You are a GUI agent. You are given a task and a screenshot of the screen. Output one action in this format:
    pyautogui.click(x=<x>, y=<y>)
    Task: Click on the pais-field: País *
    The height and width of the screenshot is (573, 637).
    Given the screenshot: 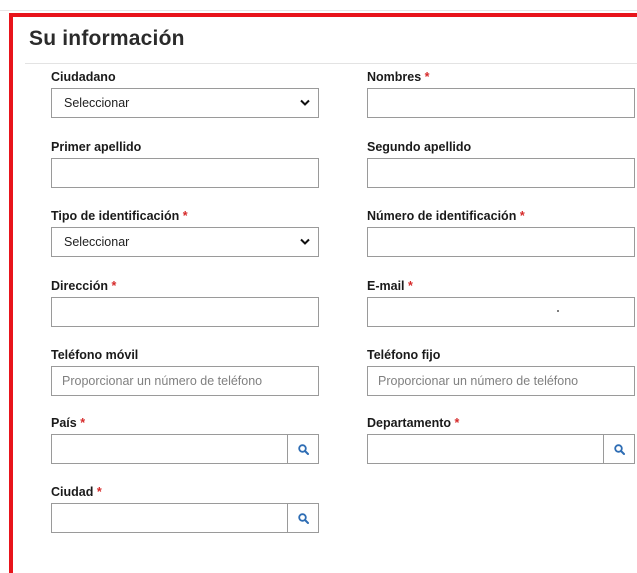 What is the action you would take?
    pyautogui.click(x=185, y=440)
    